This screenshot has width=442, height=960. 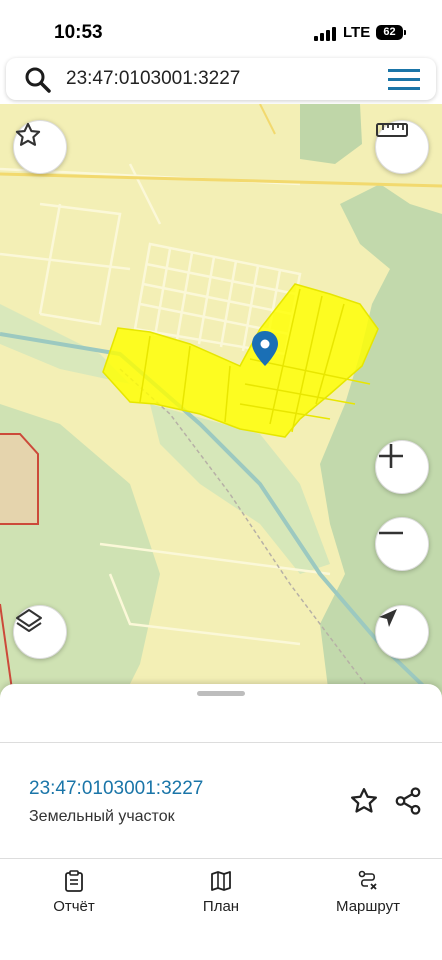 I want to click on signal-icon, so click(x=325, y=34).